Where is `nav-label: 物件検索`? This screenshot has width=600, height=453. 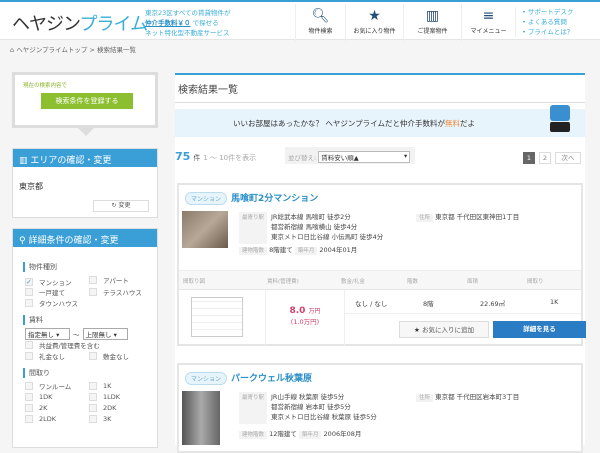 nav-label: 物件検索 is located at coordinates (320, 31).